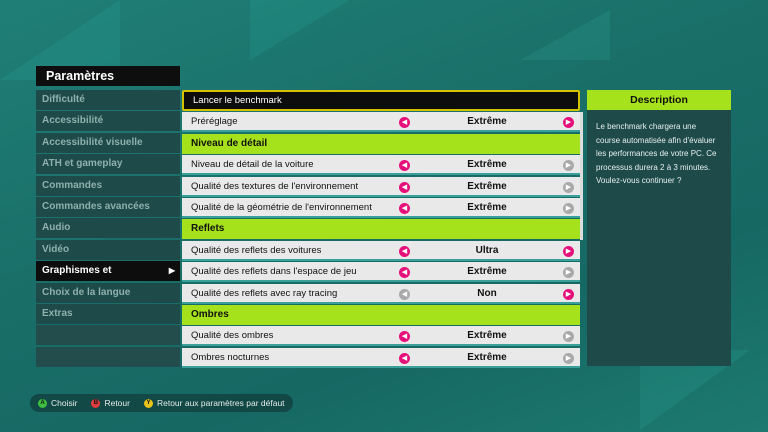  What do you see at coordinates (42, 403) in the screenshot?
I see `gamepad-button-icon: A` at bounding box center [42, 403].